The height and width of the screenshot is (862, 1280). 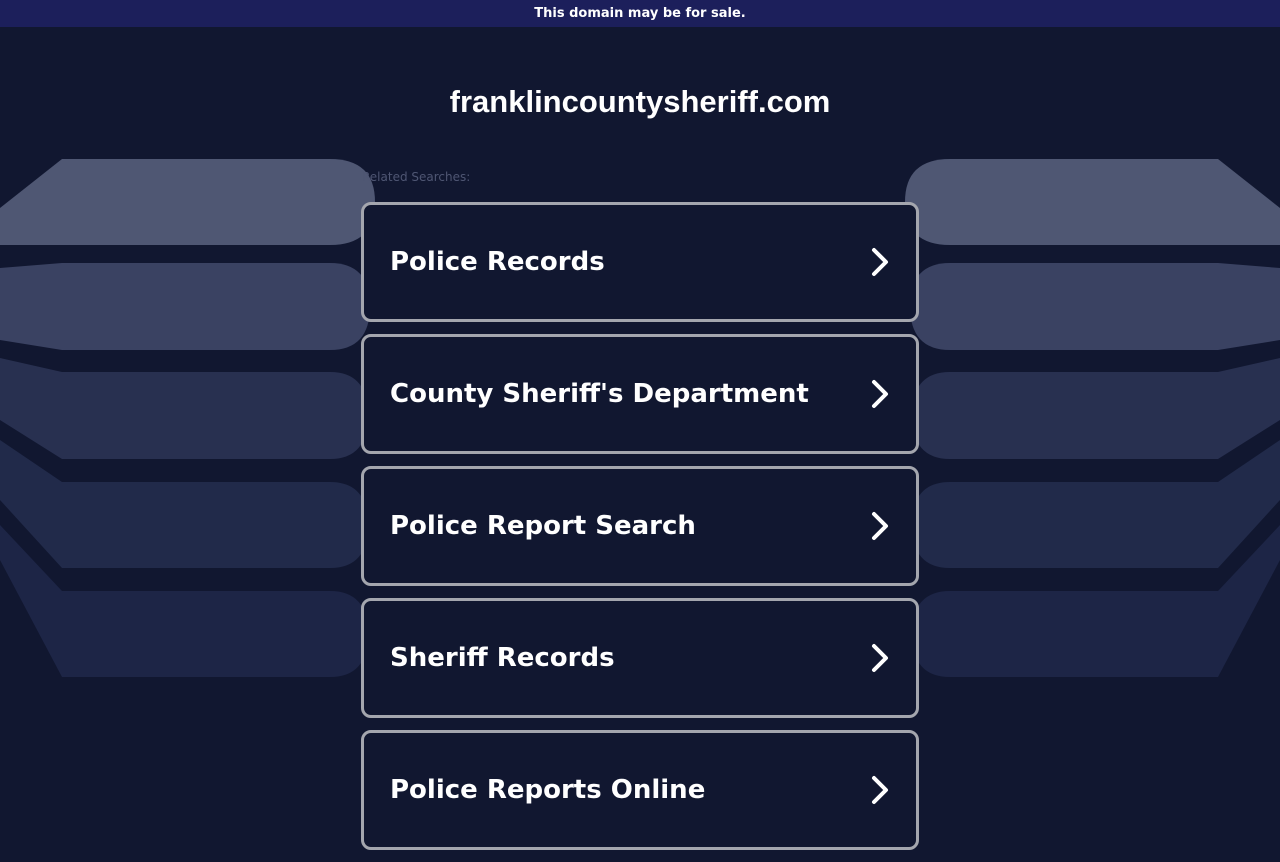 I want to click on domain-title: franklincountysheriff.com, so click(x=640, y=101).